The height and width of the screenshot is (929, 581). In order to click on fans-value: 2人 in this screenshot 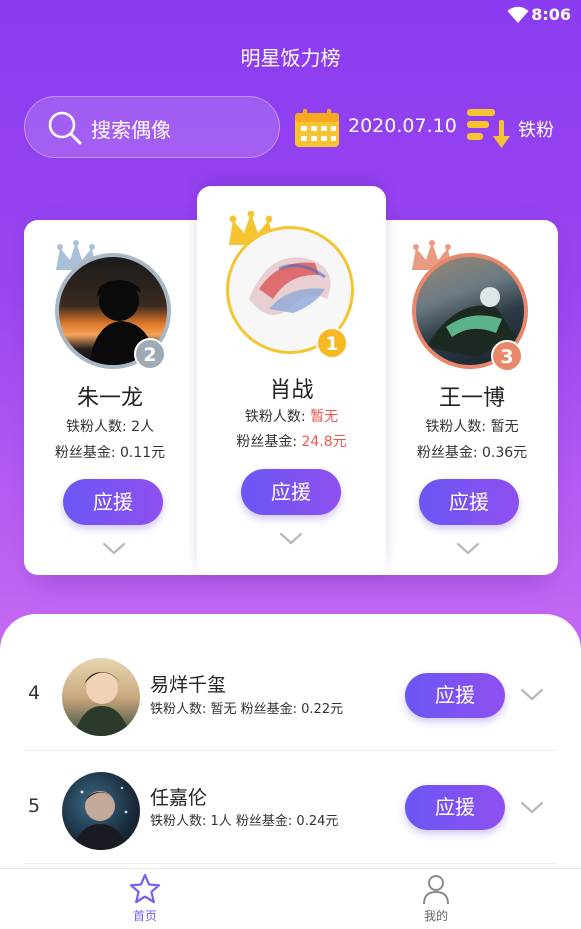, I will do `click(143, 427)`.